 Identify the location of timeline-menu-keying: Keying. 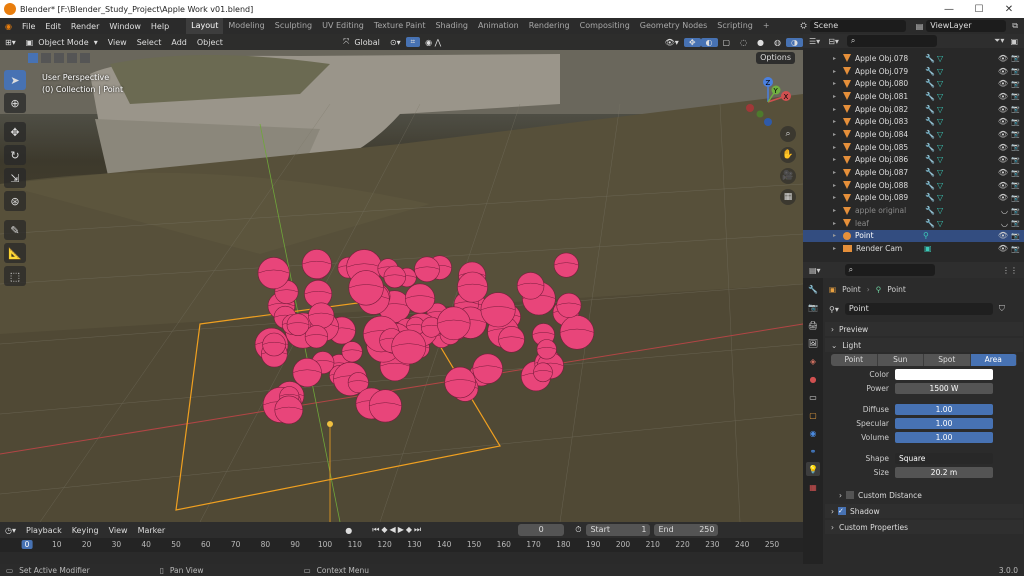
(85, 530).